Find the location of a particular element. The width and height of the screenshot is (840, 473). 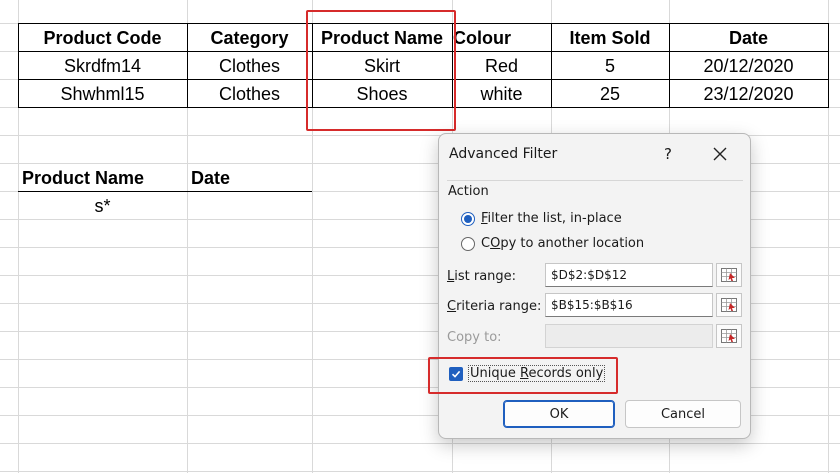

header-item-sold: Item Sold is located at coordinates (610, 38).